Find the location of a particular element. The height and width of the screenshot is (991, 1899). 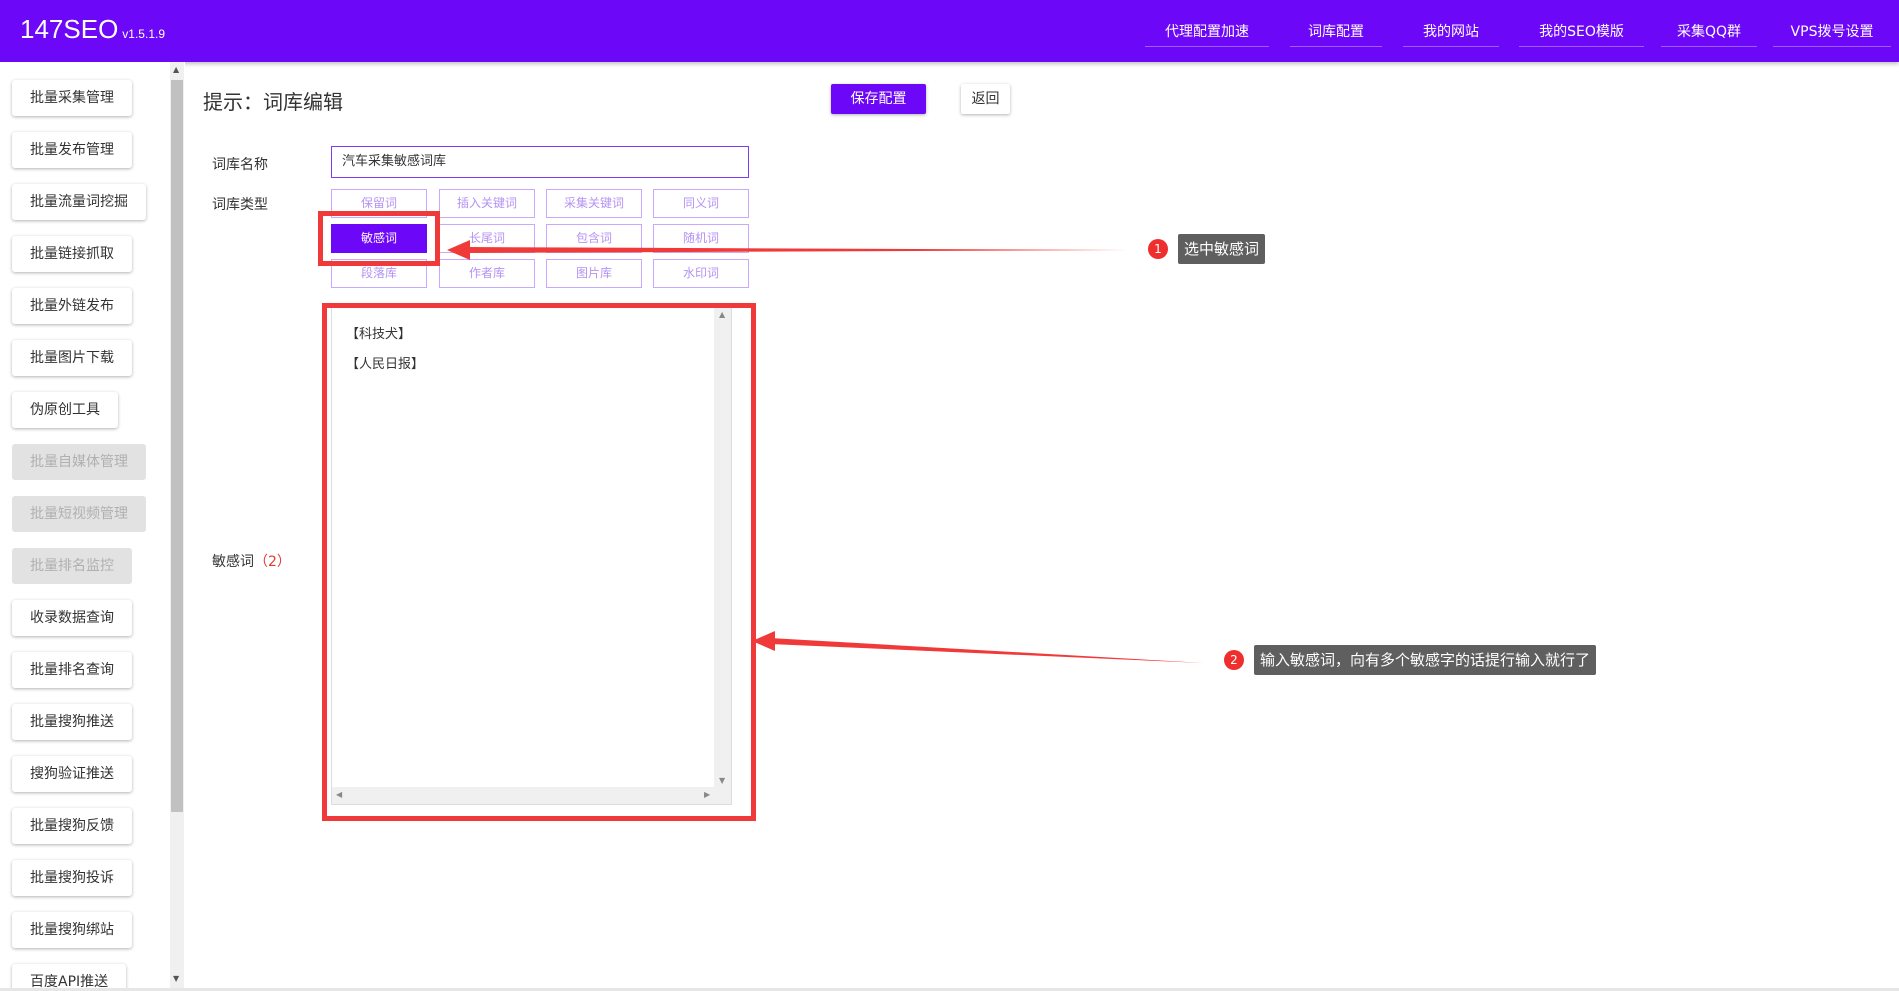

step-1-badge: 1 is located at coordinates (1158, 249).